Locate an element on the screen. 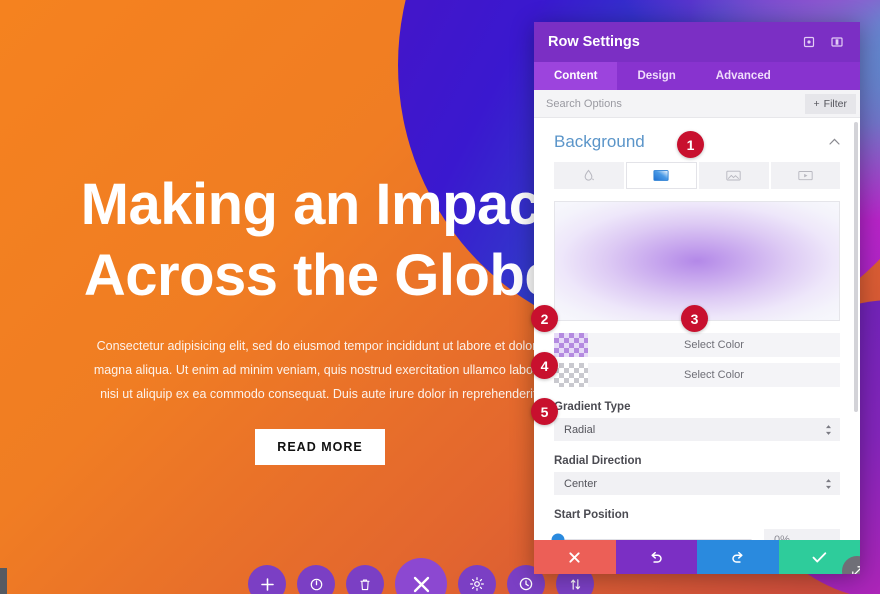 This screenshot has width=880, height=594. chevron-up-glyph is located at coordinates (834, 141).